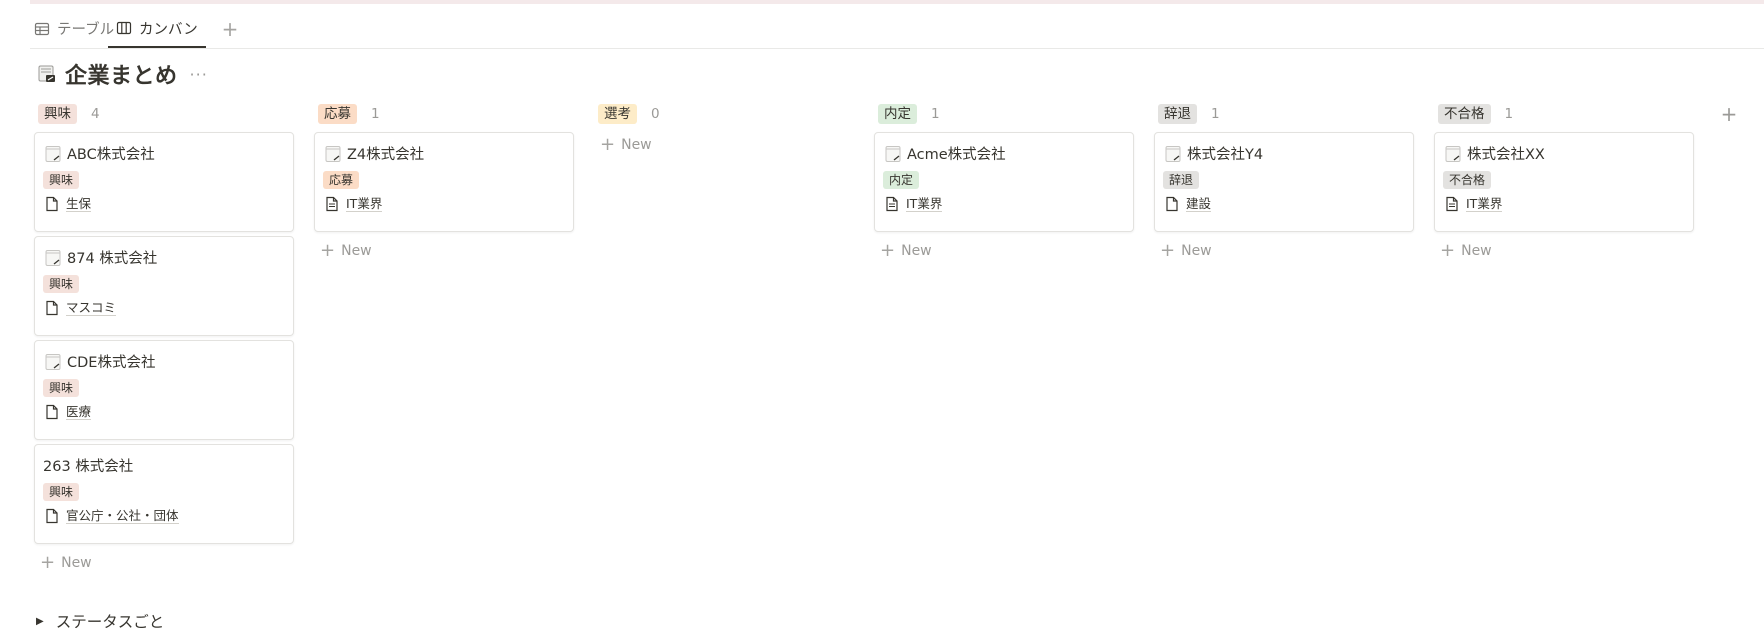  I want to click on column-header: 選考 0, so click(725, 114).